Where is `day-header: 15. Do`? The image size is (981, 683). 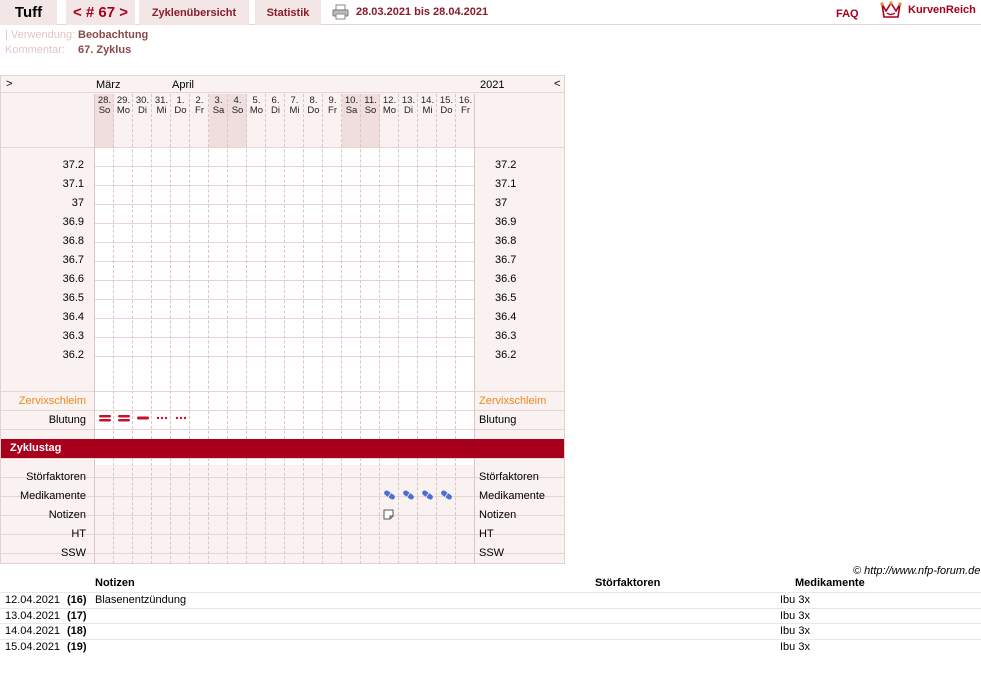
day-header: 15. Do is located at coordinates (446, 106).